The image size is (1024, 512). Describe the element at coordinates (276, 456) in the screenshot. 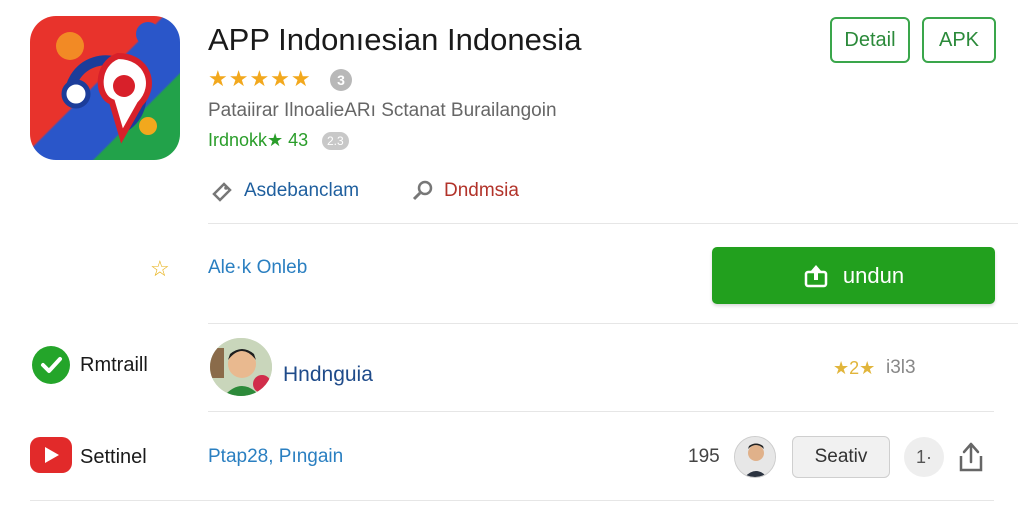

I see `update-date: Ptap28, Pıngain` at that location.